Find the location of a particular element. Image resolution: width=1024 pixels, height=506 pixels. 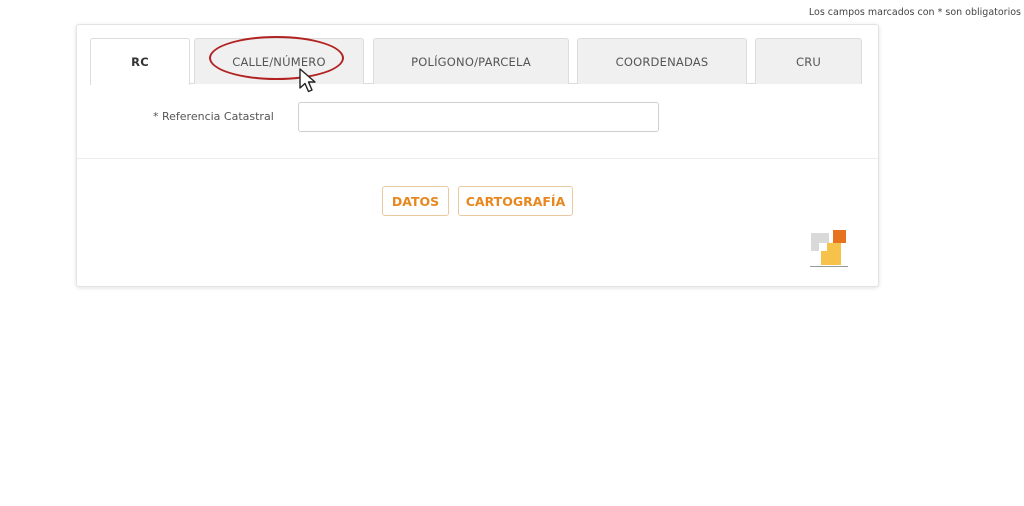

tab-calle-numero: CALLE/NÚMERO is located at coordinates (279, 61).